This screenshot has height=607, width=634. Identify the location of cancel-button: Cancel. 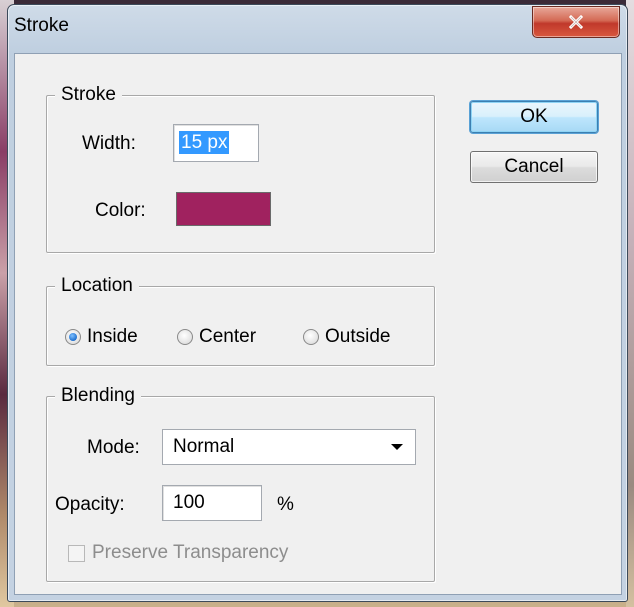
(534, 167).